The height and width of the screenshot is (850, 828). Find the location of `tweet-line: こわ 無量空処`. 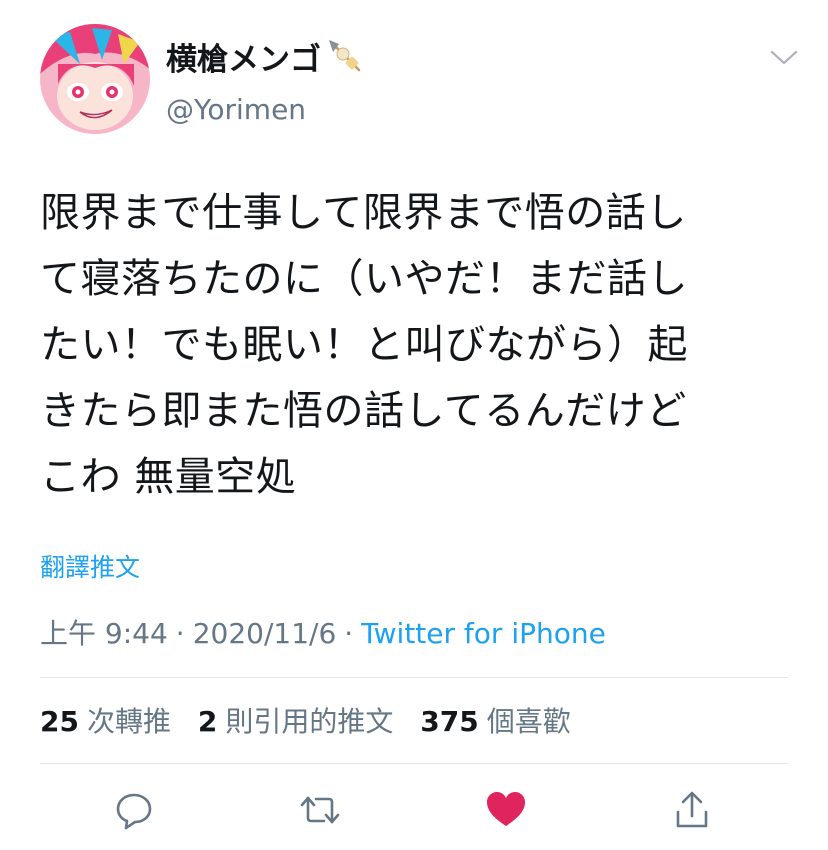

tweet-line: こわ 無量空処 is located at coordinates (168, 477).